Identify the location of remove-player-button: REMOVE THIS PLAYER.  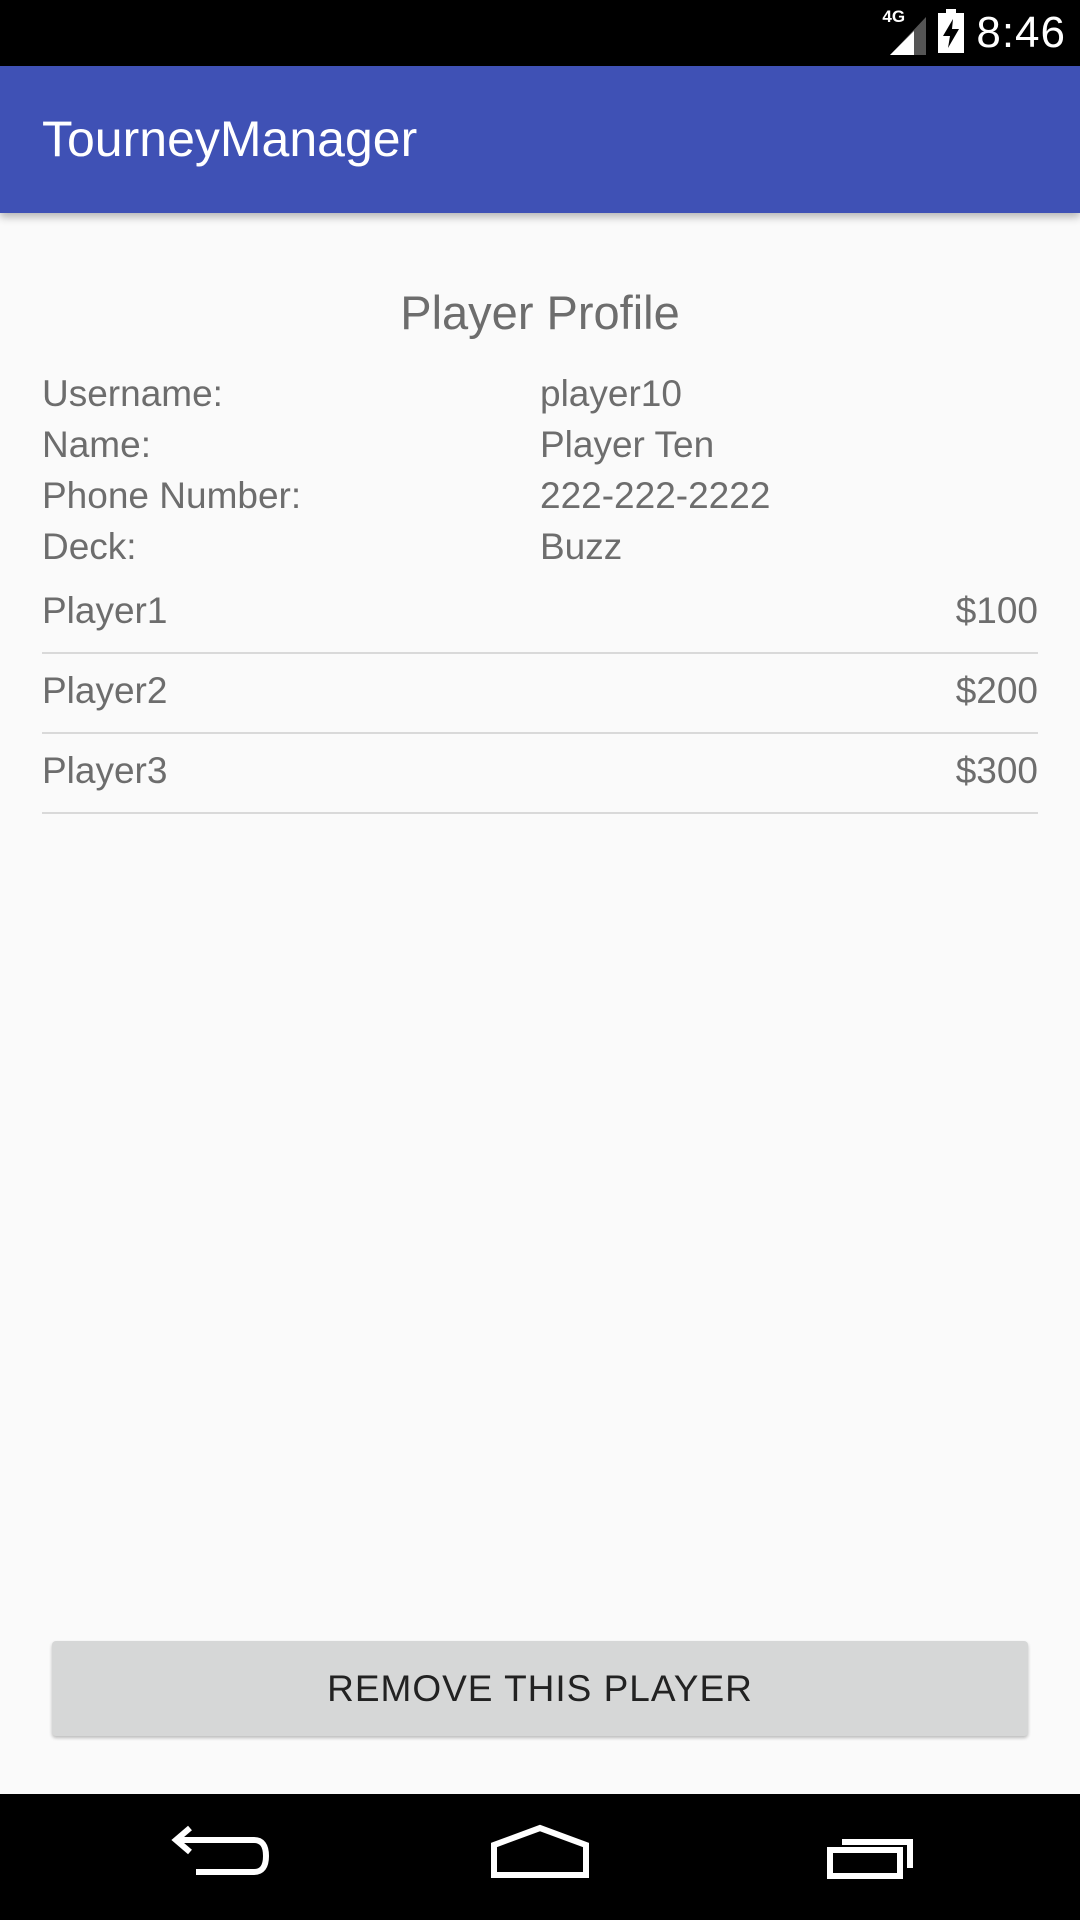
(540, 1688).